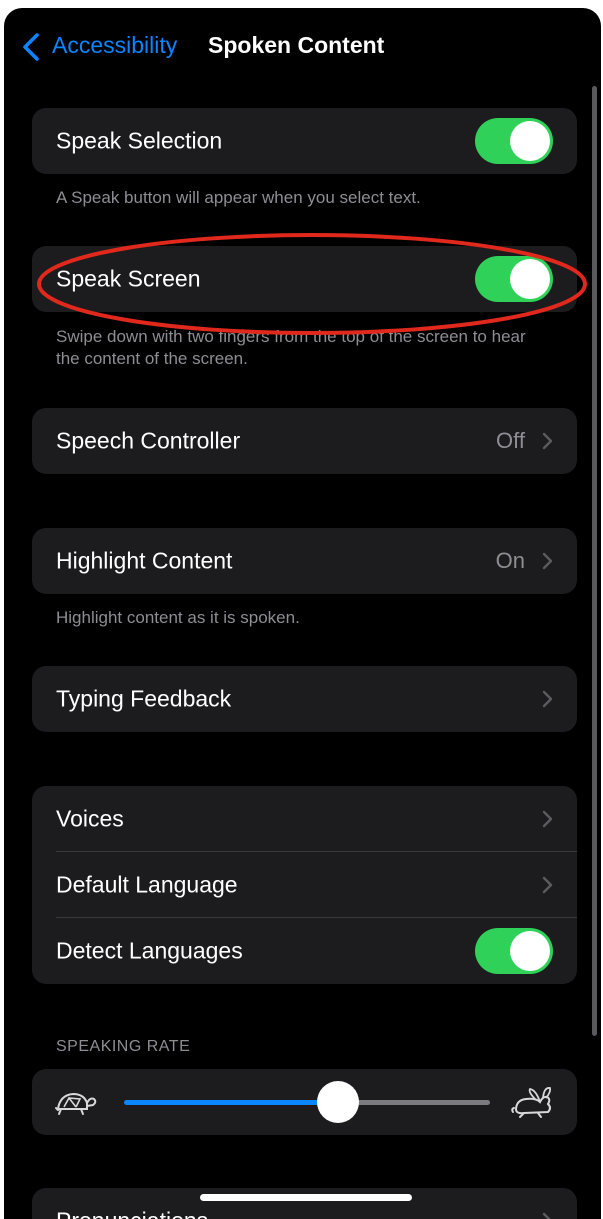 Image resolution: width=603 pixels, height=1219 pixels. What do you see at coordinates (148, 440) in the screenshot?
I see `speech-controller-label: Speech Controller` at bounding box center [148, 440].